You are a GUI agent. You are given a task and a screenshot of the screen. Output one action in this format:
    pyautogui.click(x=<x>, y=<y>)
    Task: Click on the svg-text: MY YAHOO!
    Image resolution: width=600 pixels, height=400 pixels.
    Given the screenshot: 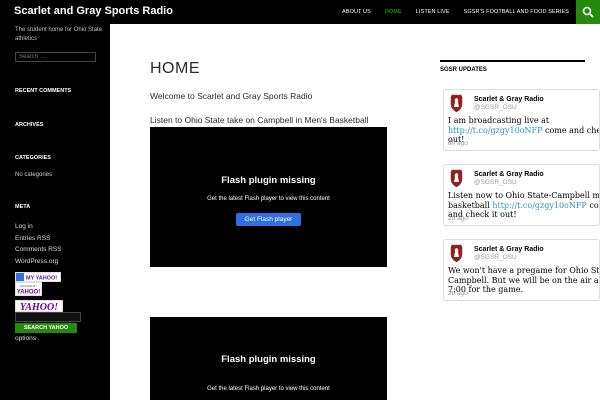 What is the action you would take?
    pyautogui.click(x=41, y=279)
    